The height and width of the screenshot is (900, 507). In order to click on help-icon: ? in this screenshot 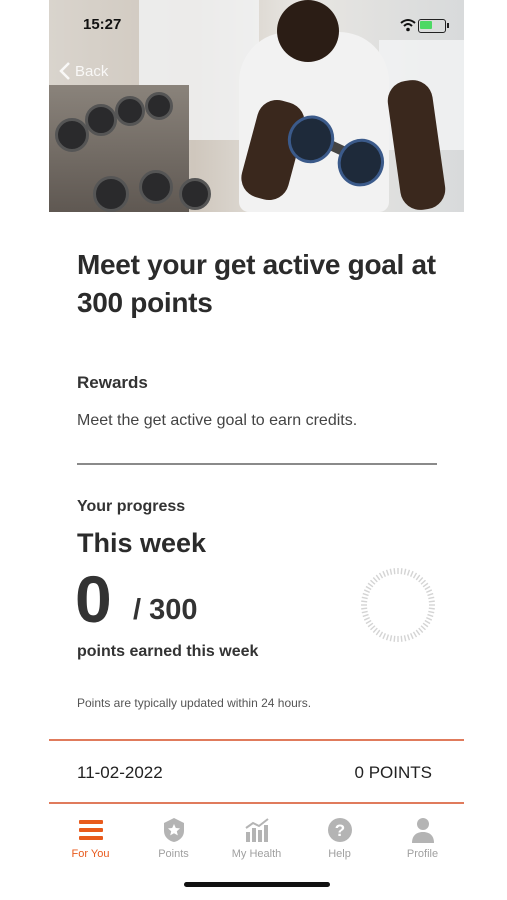, I will do `click(339, 830)`.